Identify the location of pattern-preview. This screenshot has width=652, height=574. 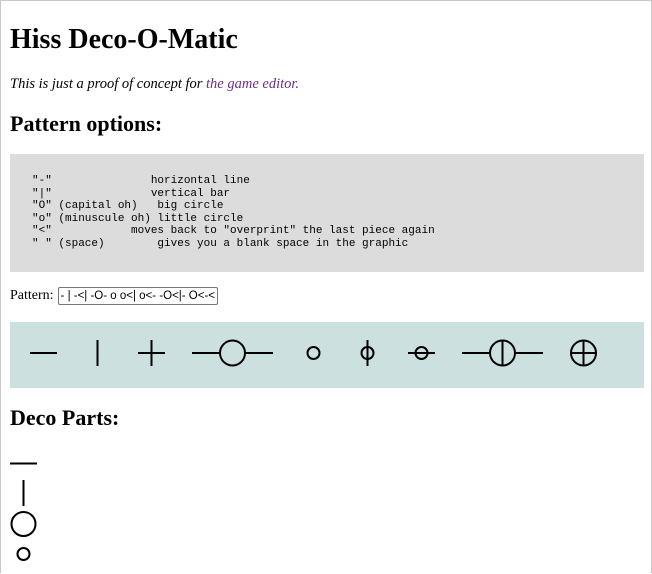
(327, 355).